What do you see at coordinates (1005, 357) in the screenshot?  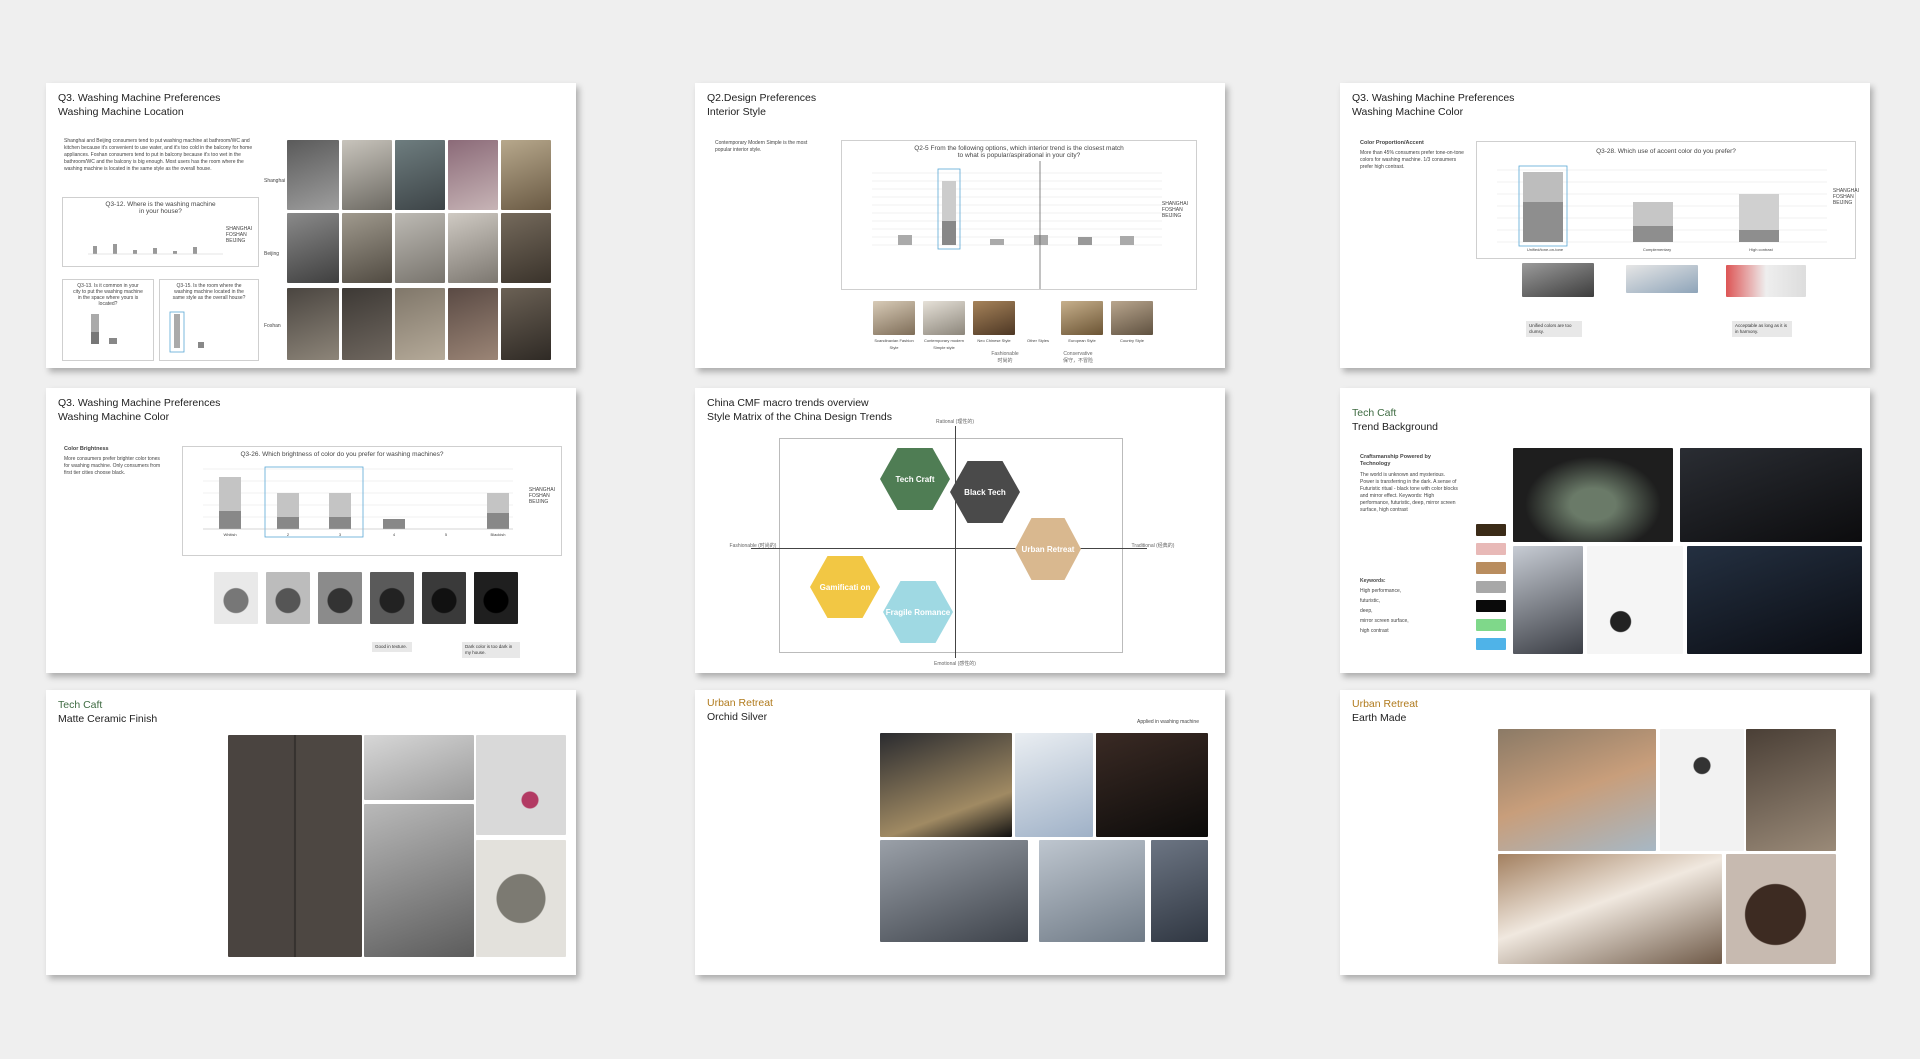 I see `axis-label-fashionable: Fashionable 时尚的` at bounding box center [1005, 357].